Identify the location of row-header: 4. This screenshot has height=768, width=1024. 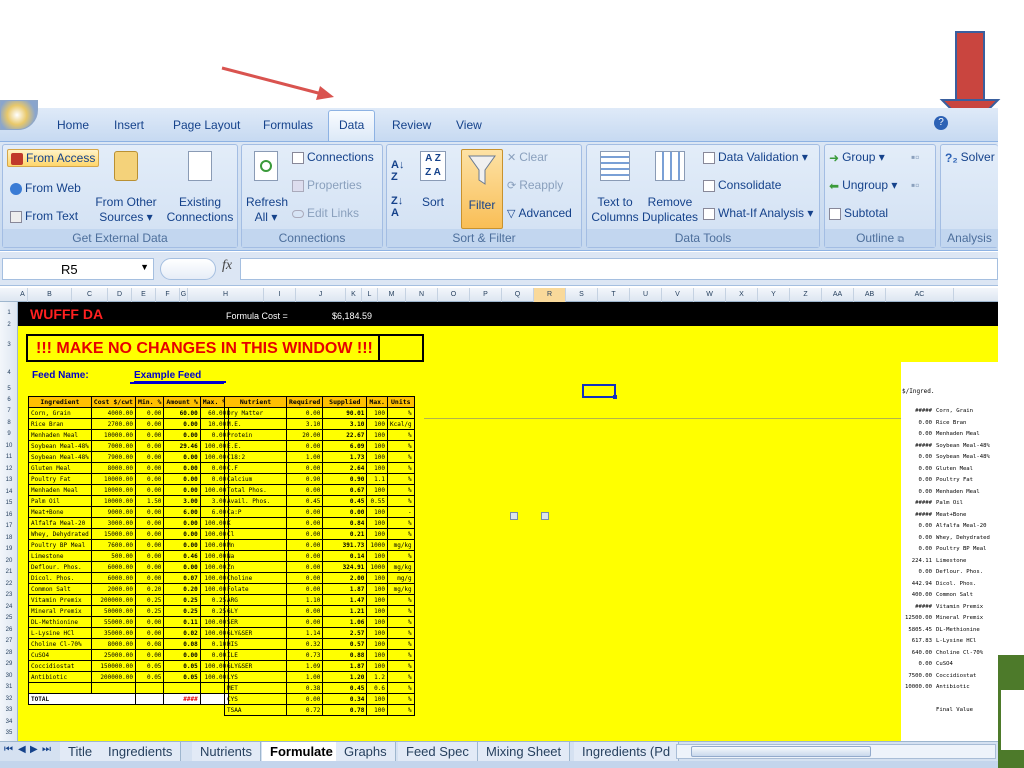
(9, 373).